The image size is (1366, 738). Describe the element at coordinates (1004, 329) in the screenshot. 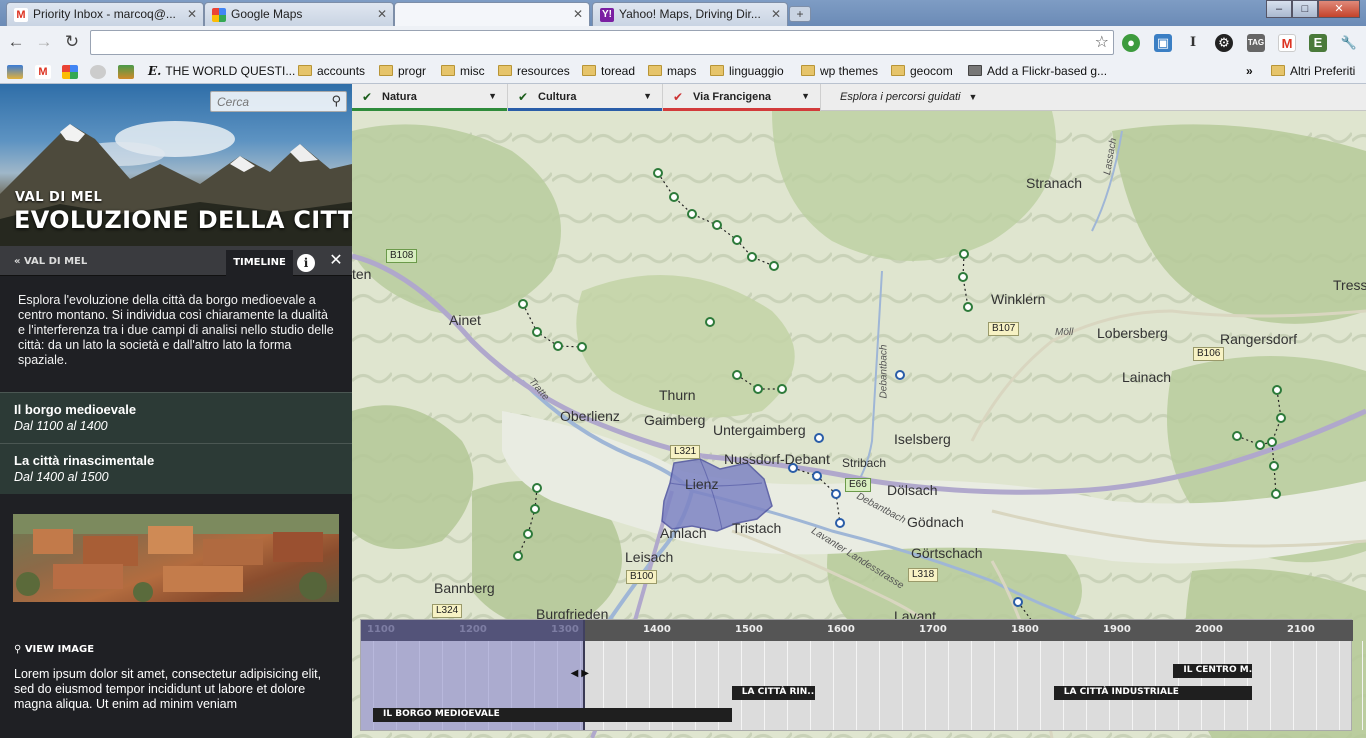

I see `road-shield-b107: B107` at that location.